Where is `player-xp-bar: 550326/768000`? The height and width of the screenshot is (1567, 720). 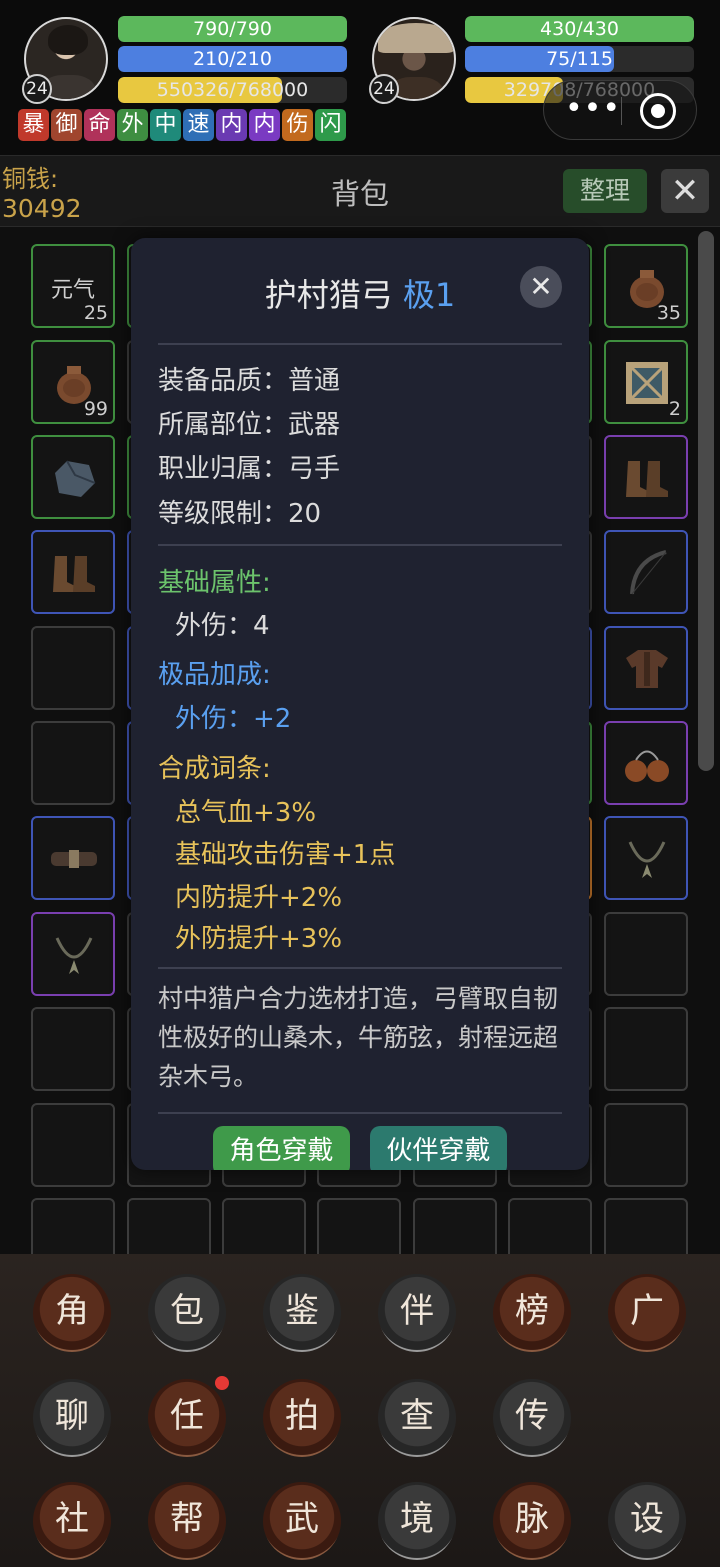
player-xp-bar: 550326/768000 is located at coordinates (232, 90).